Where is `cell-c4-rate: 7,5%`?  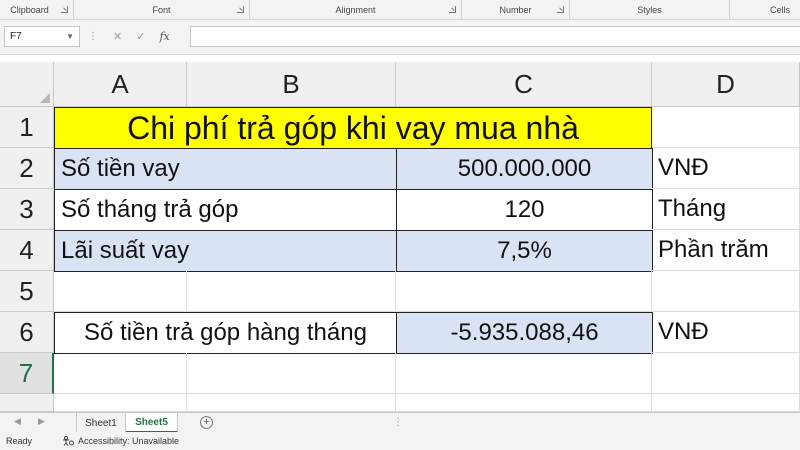
cell-c4-rate: 7,5% is located at coordinates (524, 251).